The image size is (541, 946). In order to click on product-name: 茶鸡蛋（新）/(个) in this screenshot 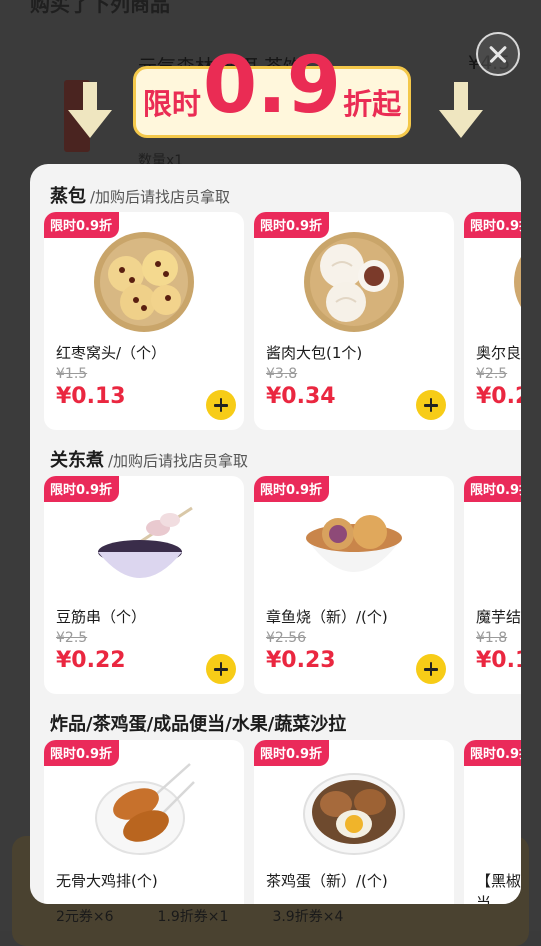, I will do `click(327, 881)`.